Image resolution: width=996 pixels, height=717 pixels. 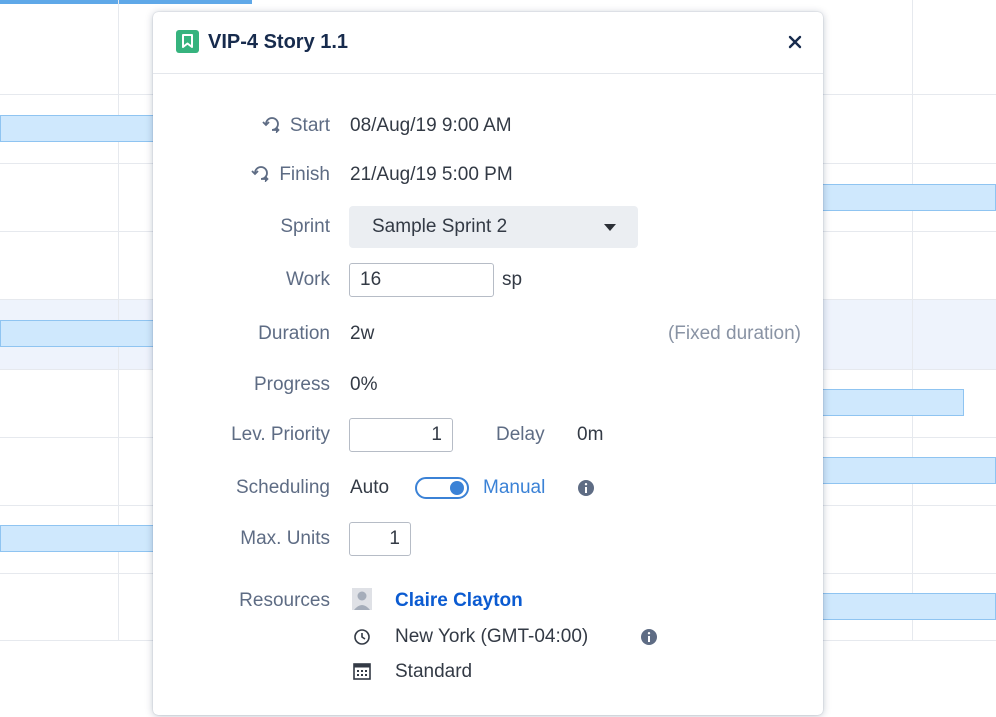 I want to click on resources-label: Resources, so click(x=284, y=600).